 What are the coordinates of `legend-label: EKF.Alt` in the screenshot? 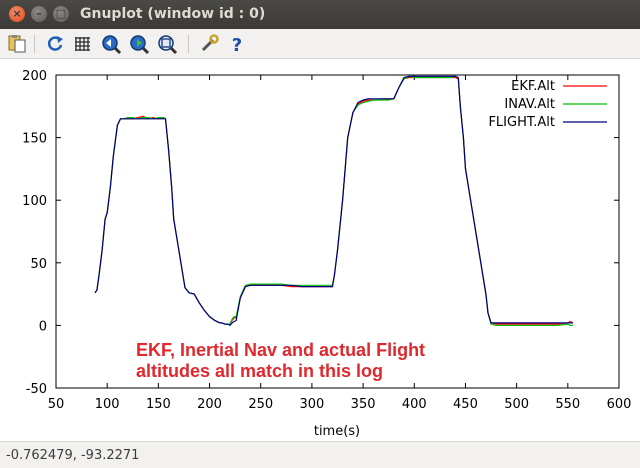 It's located at (533, 86).